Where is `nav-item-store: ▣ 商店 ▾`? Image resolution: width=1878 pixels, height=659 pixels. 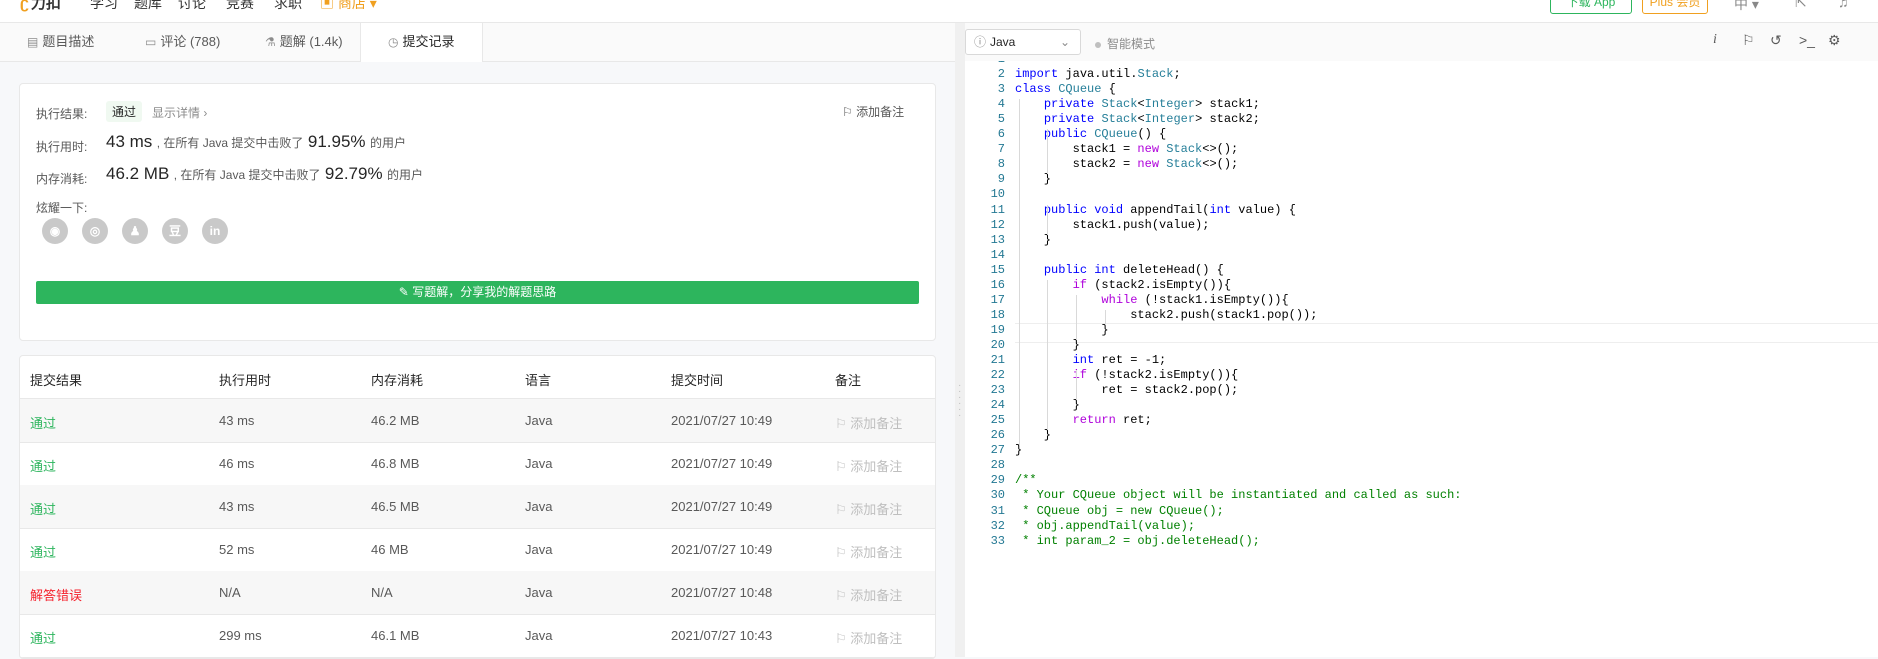
nav-item-store: ▣ 商店 ▾ is located at coordinates (348, 6).